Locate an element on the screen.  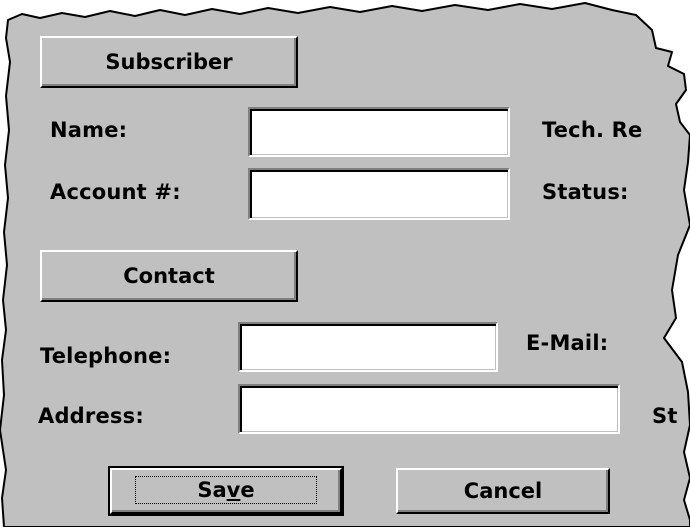
name-field is located at coordinates (379, 132).